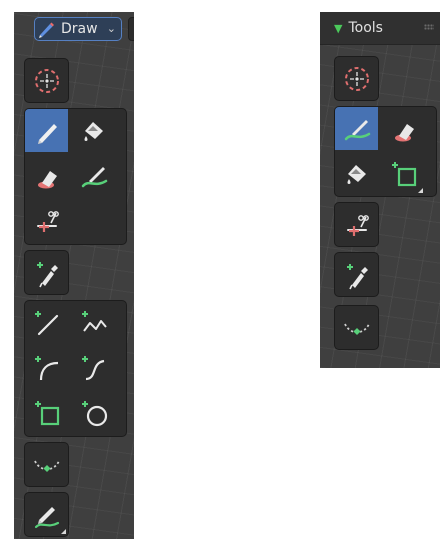 The height and width of the screenshot is (539, 440). I want to click on line-icon, so click(47, 323).